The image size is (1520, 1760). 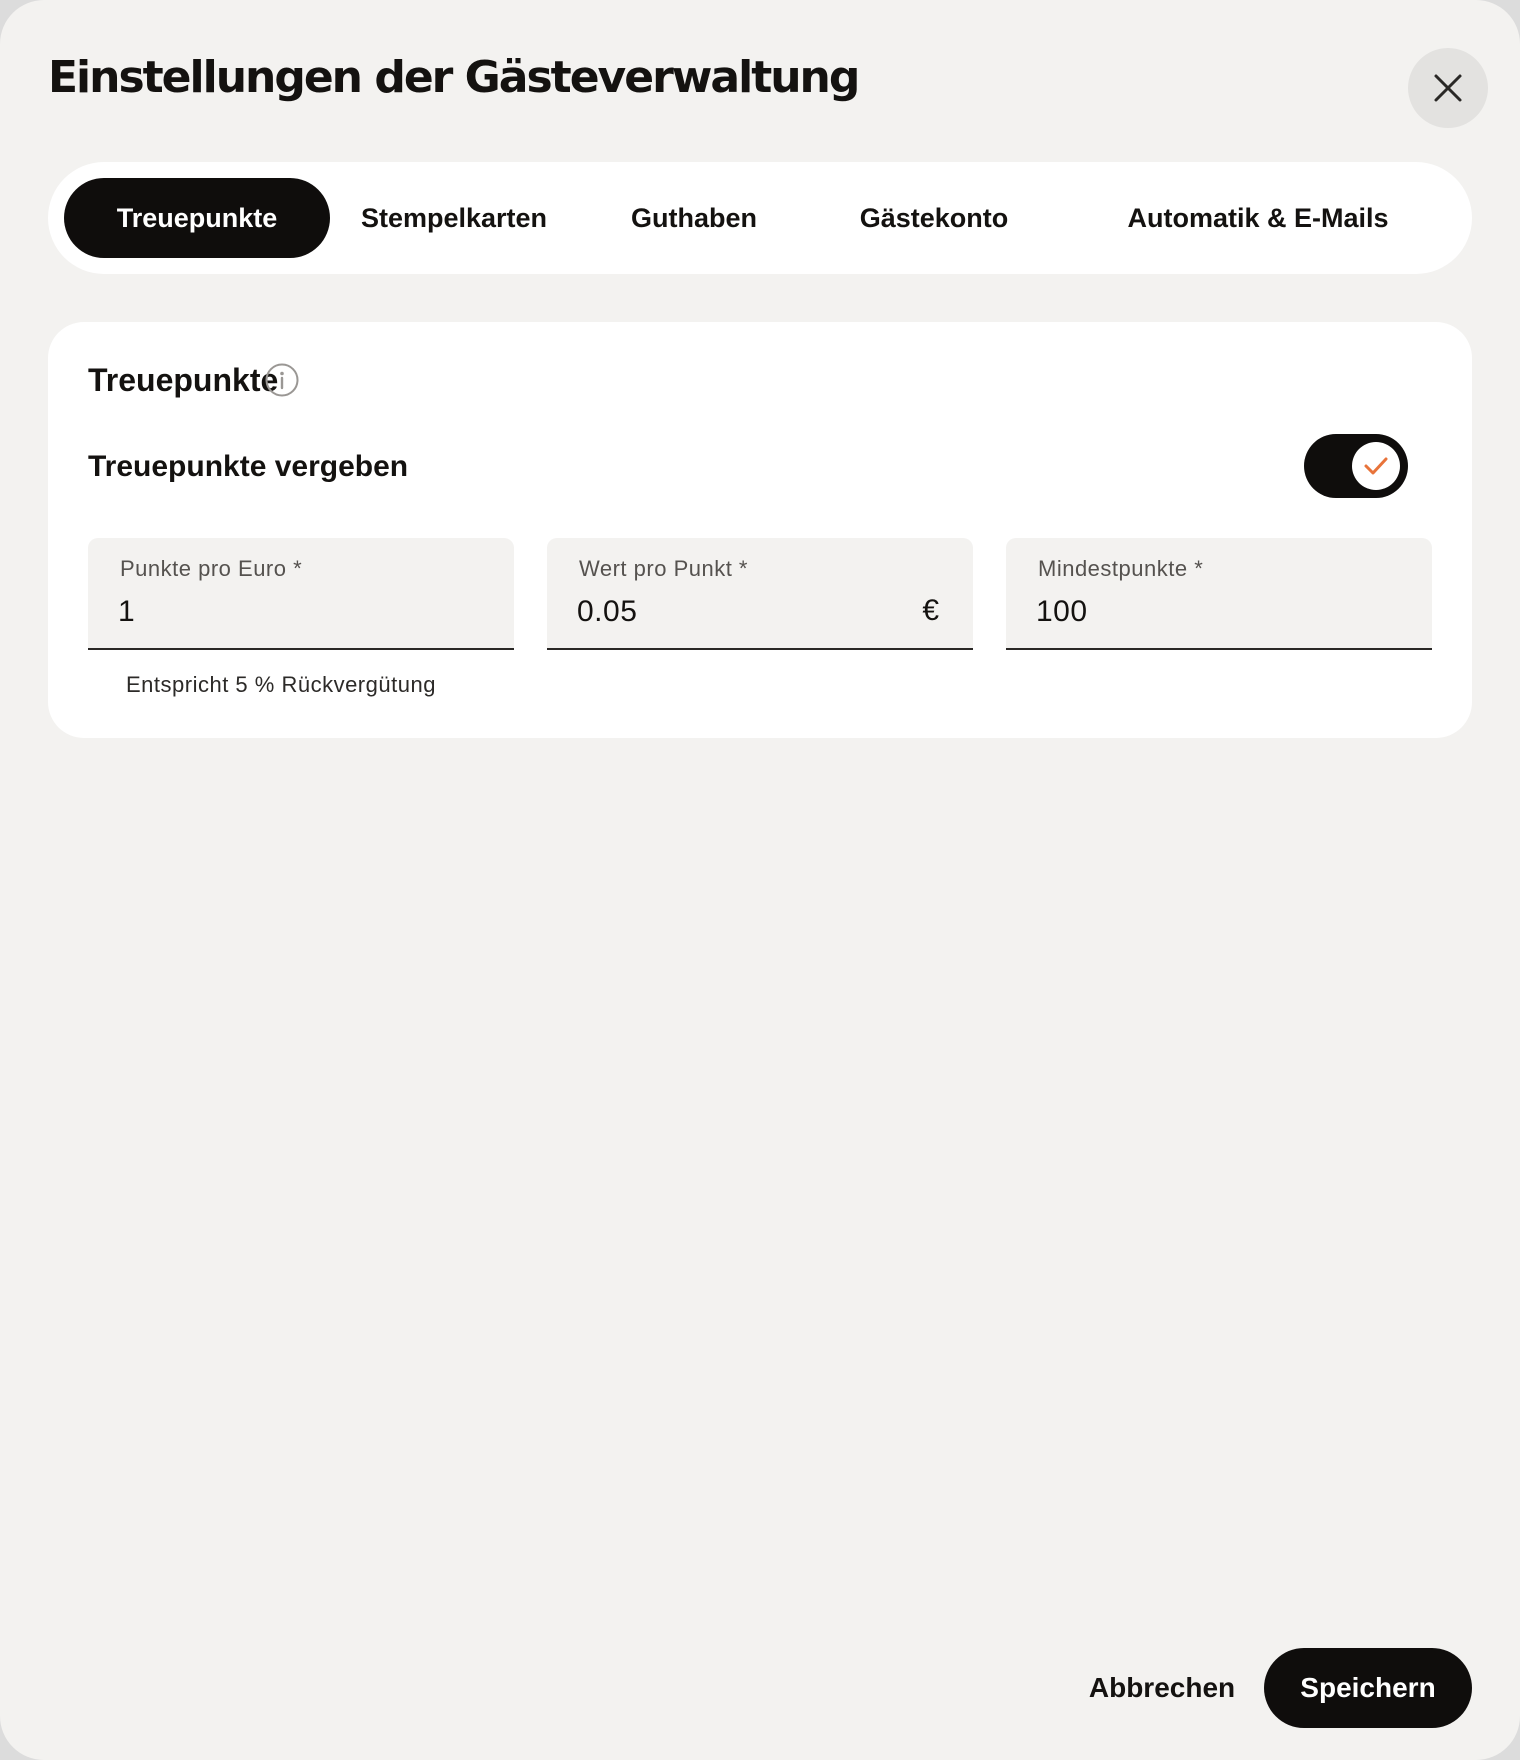 I want to click on value-per-point-field: Wert pro Punkt * €, so click(x=760, y=594).